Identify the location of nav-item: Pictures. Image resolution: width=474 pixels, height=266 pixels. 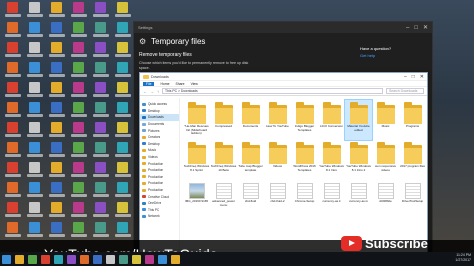
(159, 130).